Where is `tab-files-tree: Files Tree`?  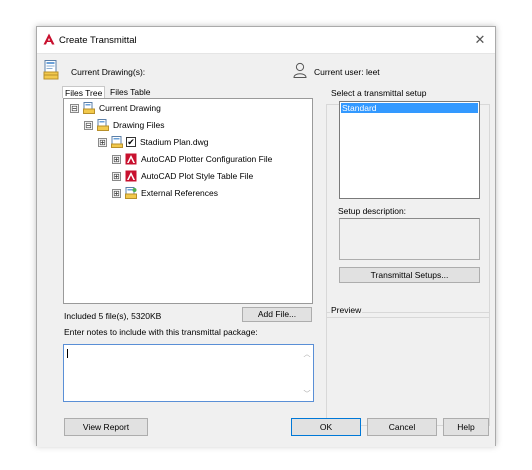 tab-files-tree: Files Tree is located at coordinates (84, 92).